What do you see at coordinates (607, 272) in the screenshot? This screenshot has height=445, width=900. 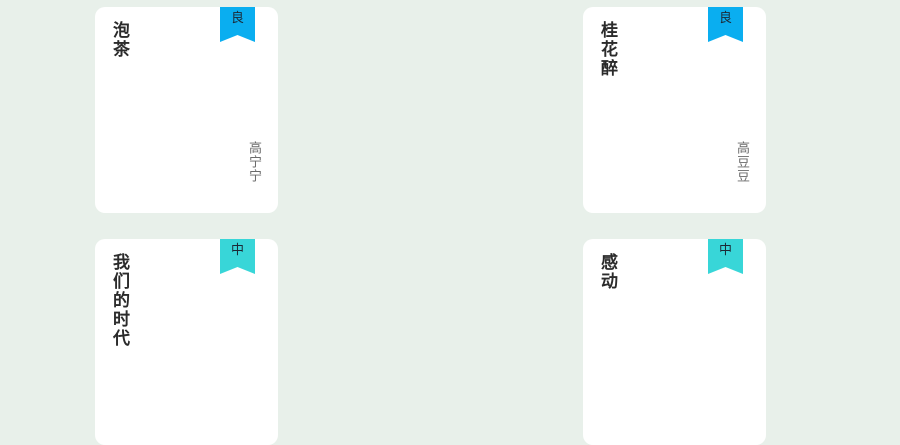 I see `essay-title: 感动` at bounding box center [607, 272].